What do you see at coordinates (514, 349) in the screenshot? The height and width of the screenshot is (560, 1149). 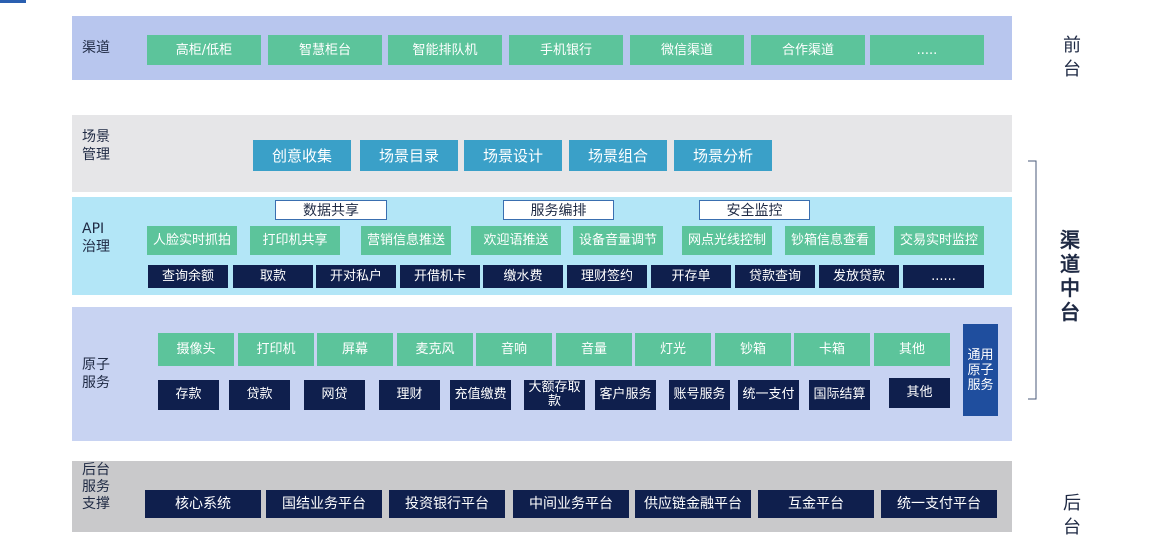 I see `atomic-device: 音响` at bounding box center [514, 349].